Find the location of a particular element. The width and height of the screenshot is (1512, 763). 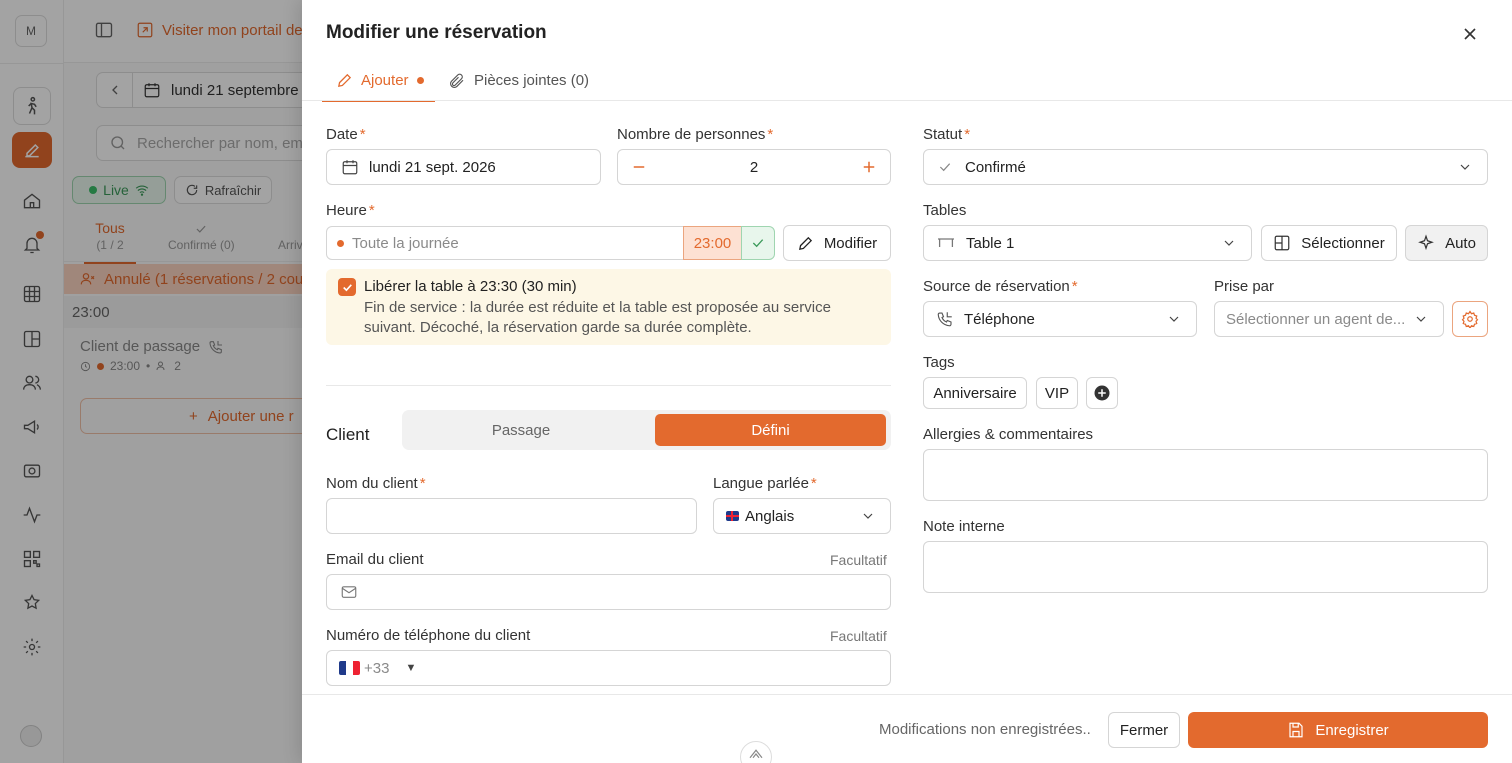

tab-add-label: Ajouter is located at coordinates (385, 80).